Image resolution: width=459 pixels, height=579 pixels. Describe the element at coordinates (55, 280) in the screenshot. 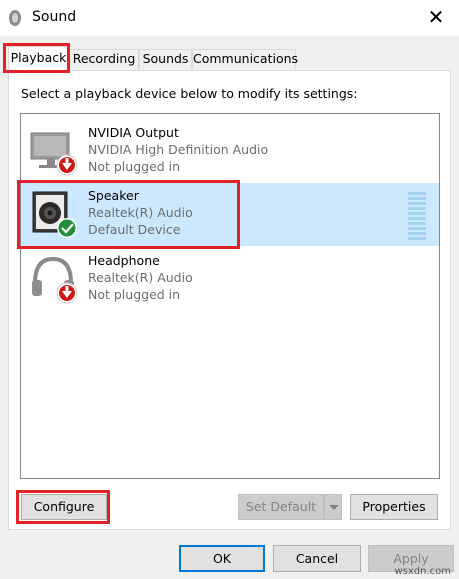

I see `headphone-icon` at that location.